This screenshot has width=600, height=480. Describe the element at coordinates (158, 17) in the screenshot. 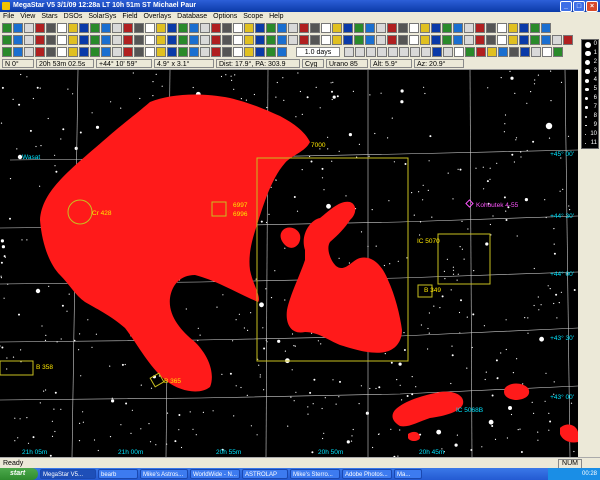

I see `menu-overlays: Overlays` at that location.